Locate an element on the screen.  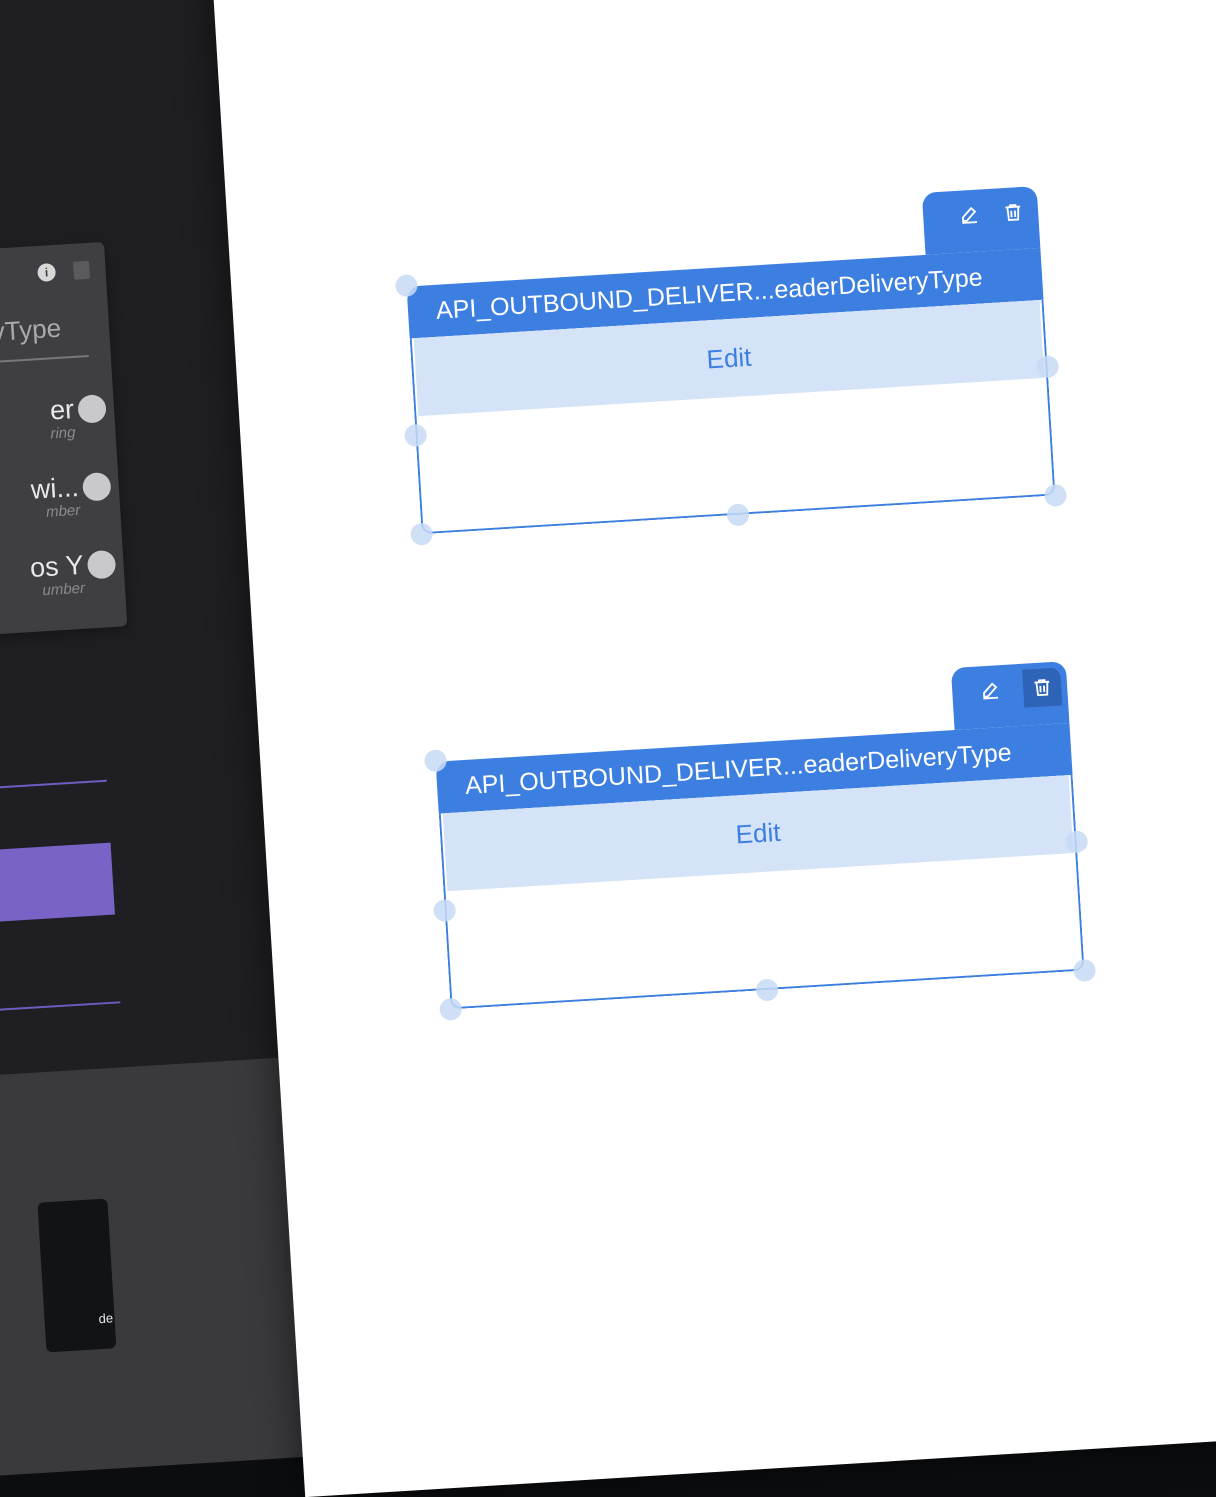
field-row: wi... mber is located at coordinates (70, 497).